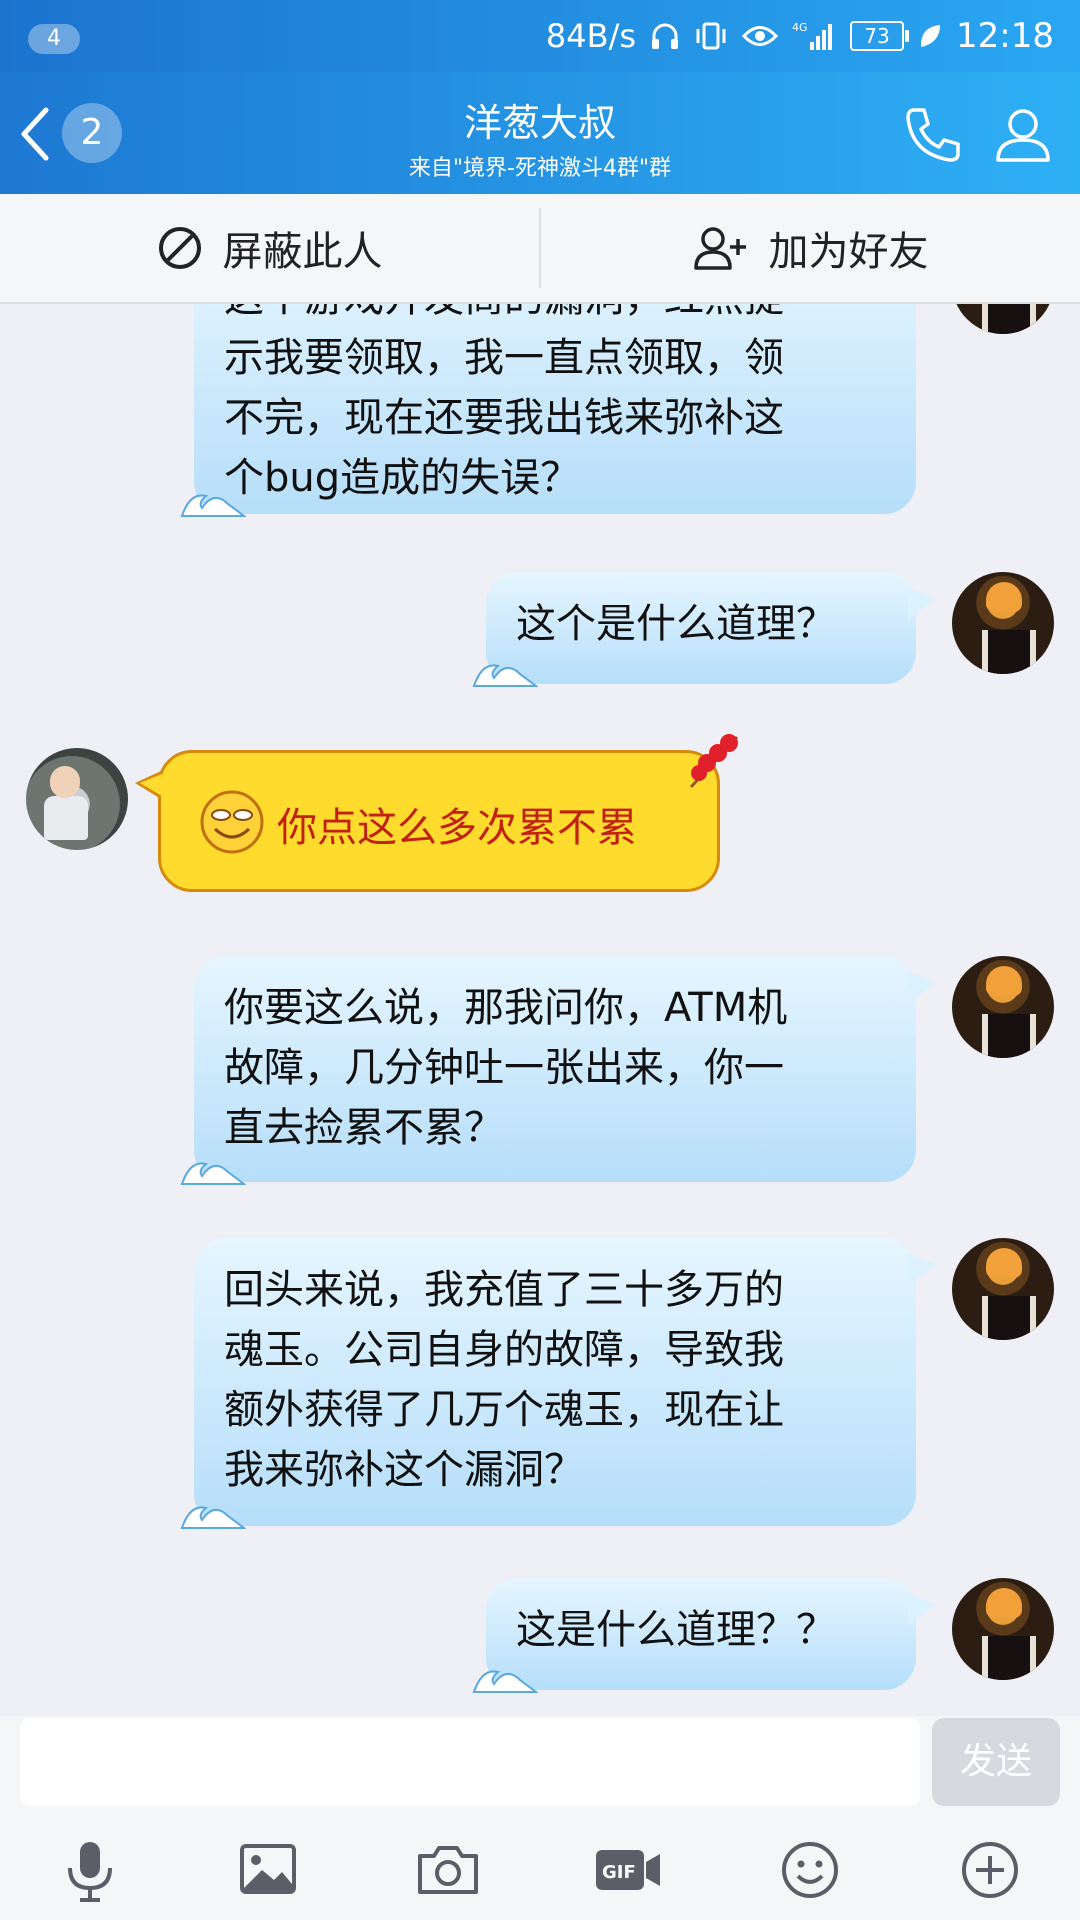 This screenshot has width=1080, height=1920. Describe the element at coordinates (504, 1410) in the screenshot. I see `message-line: 额外获得了几万个魂玉，现在让` at that location.